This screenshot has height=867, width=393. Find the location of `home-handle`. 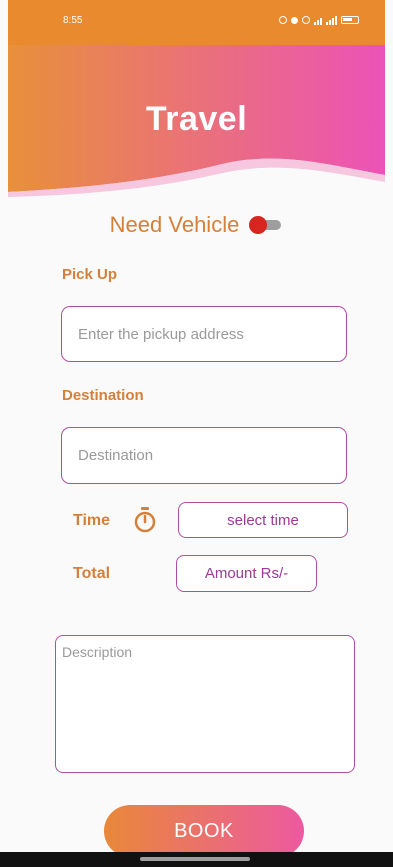

home-handle is located at coordinates (195, 859).